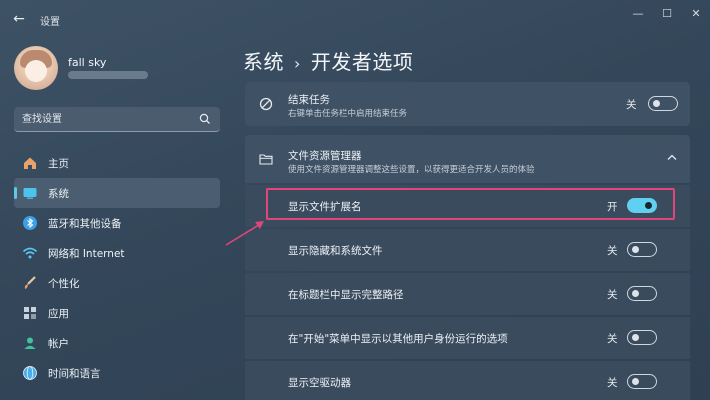  I want to click on system-icon, so click(30, 193).